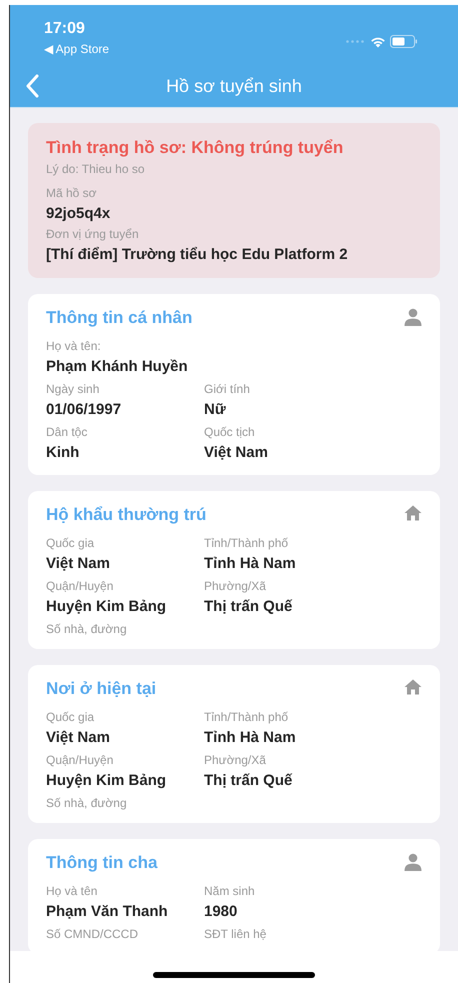 The height and width of the screenshot is (983, 458). I want to click on field-label: Họ và tên, so click(72, 891).